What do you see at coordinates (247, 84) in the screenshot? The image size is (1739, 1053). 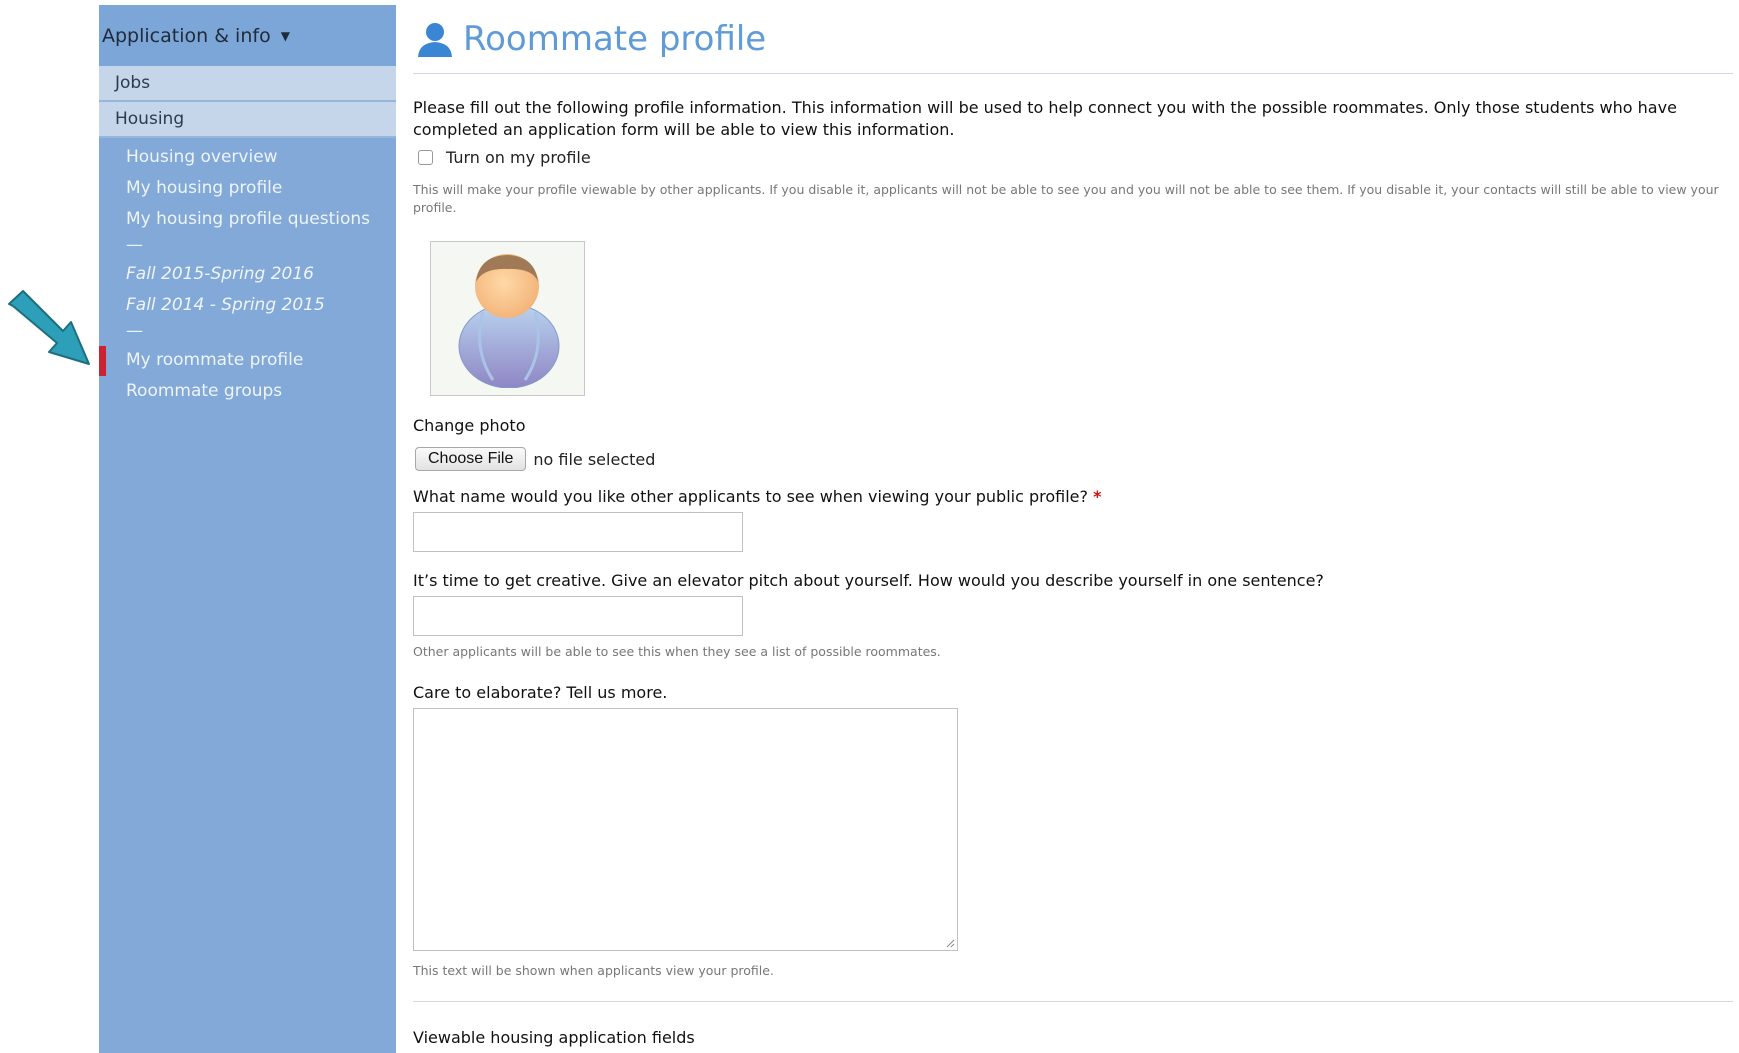 I see `sidebar-section-jobs: Jobs` at bounding box center [247, 84].